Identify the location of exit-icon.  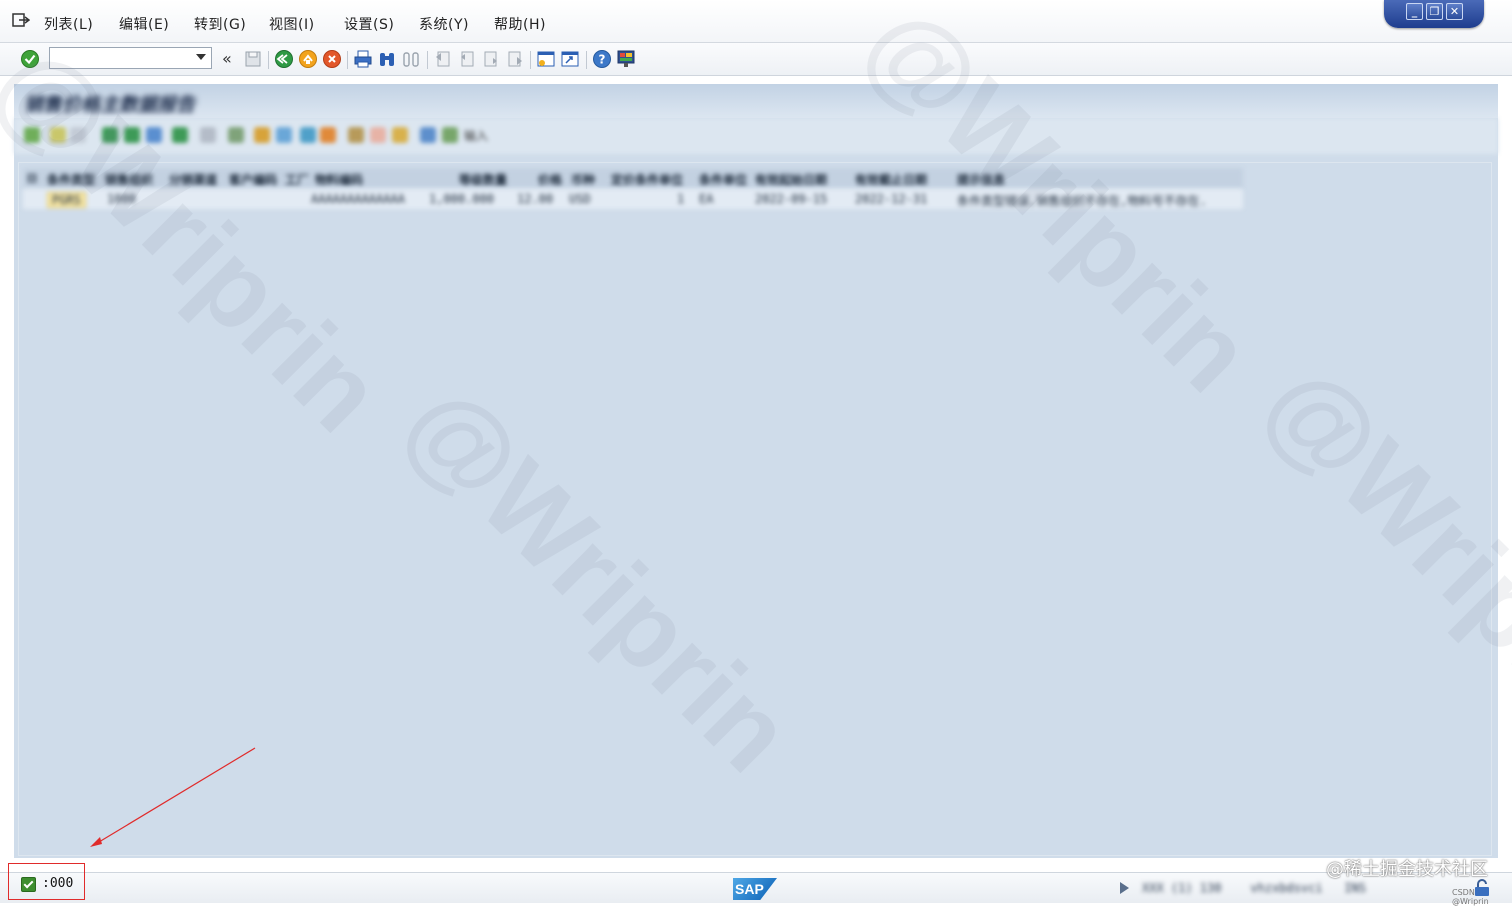
(308, 59).